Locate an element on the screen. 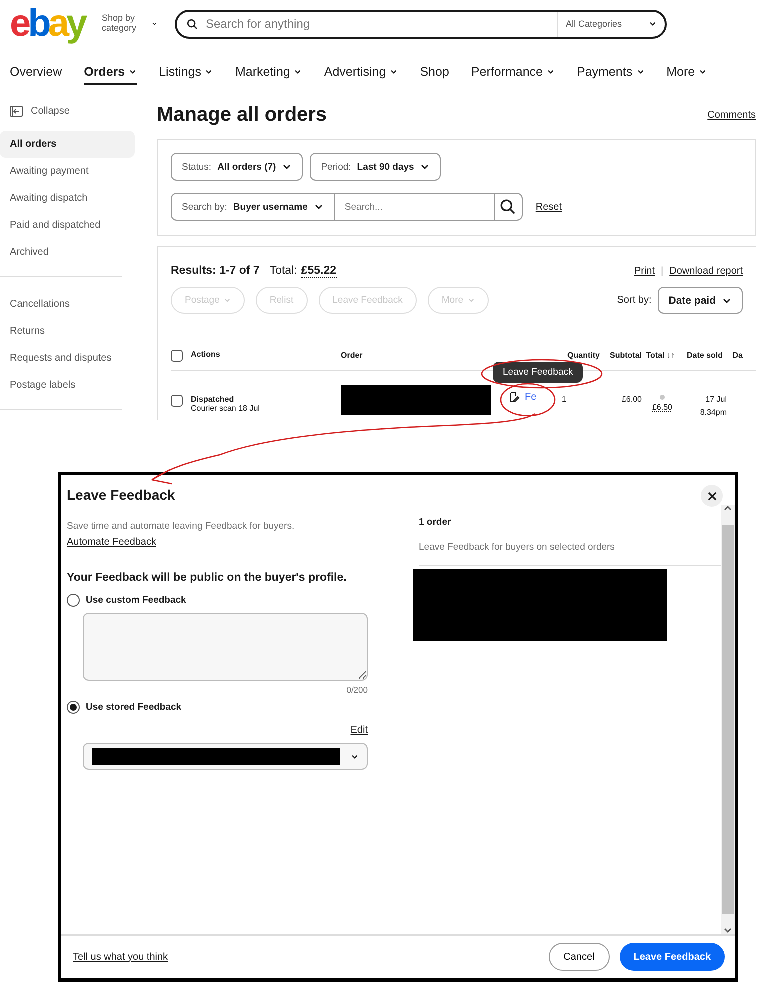 Image resolution: width=764 pixels, height=998 pixels. column-header: Da is located at coordinates (738, 355).